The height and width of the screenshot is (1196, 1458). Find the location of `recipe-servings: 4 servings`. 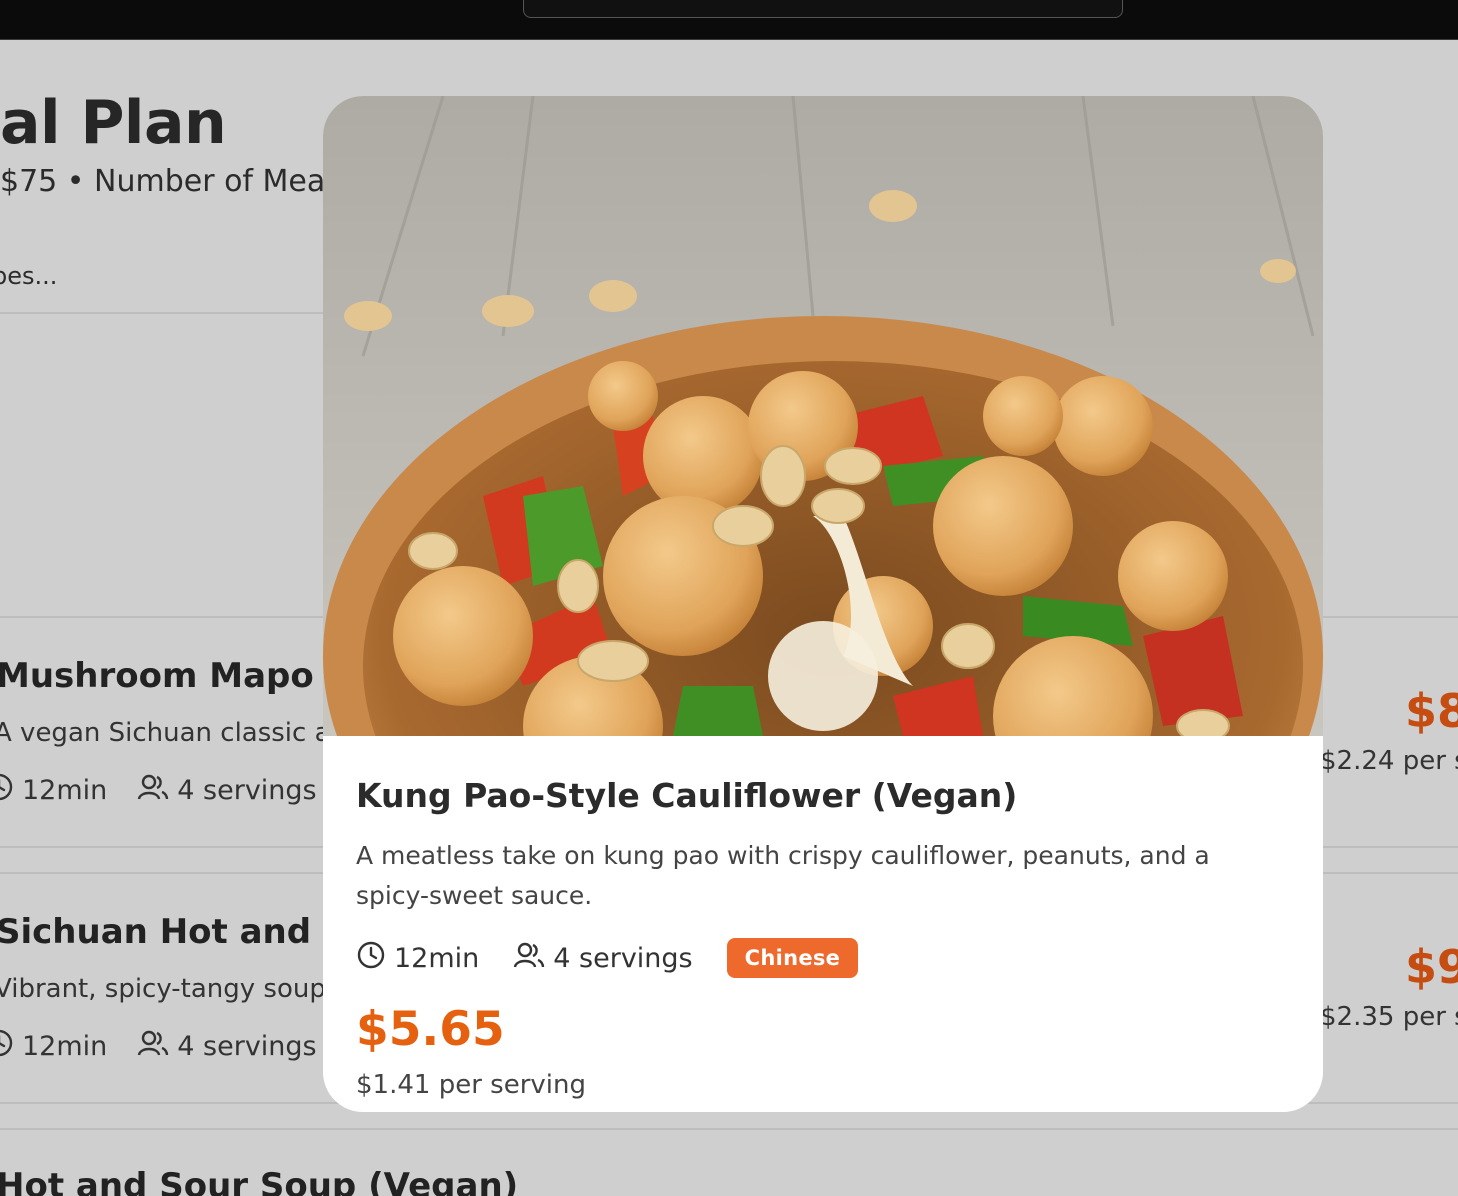

recipe-servings: 4 servings is located at coordinates (623, 958).